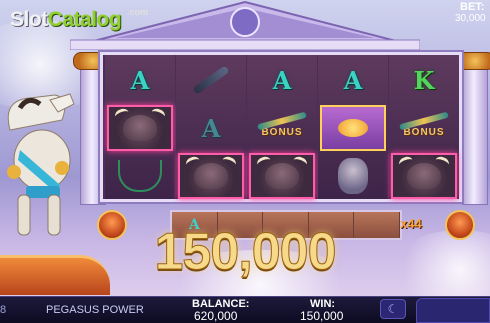 The image size is (490, 323). Describe the element at coordinates (29, 19) in the screenshot. I see `logo-slot: Slot` at that location.